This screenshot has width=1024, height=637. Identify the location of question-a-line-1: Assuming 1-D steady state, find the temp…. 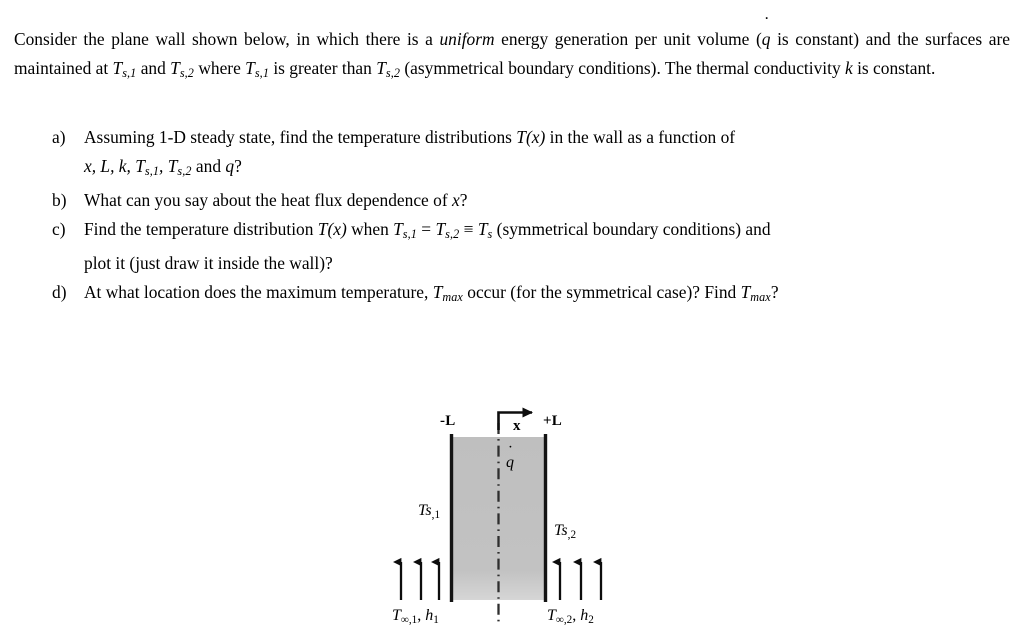
(538, 137).